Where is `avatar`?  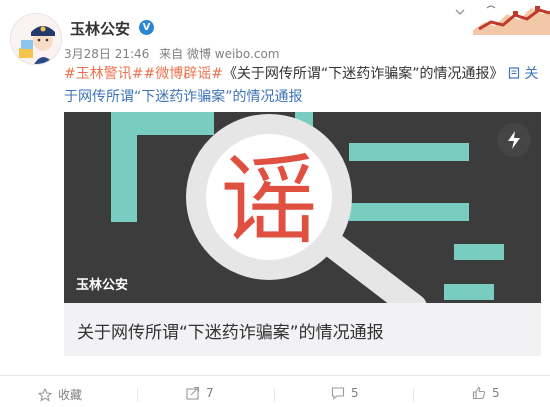 avatar is located at coordinates (36, 39).